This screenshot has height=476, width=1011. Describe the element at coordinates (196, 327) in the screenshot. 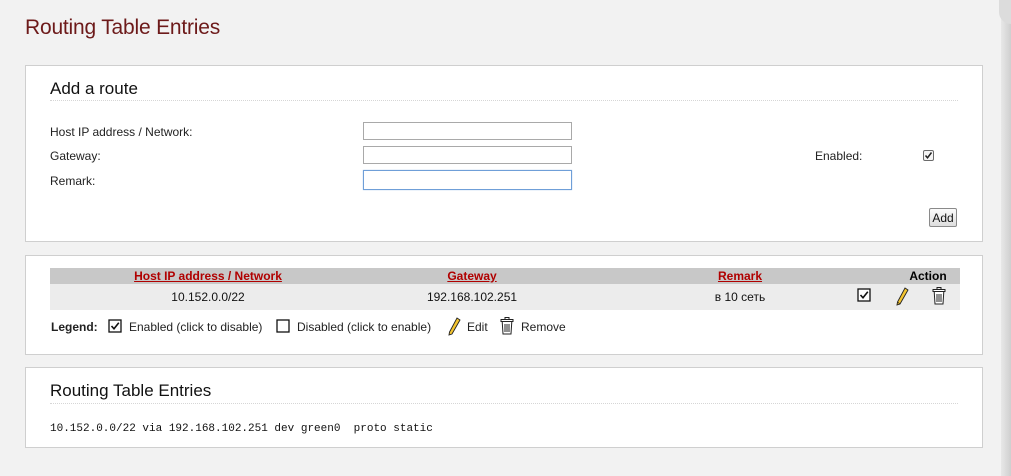

I see `legend-enabled-text: Enabled (click to disable)` at that location.